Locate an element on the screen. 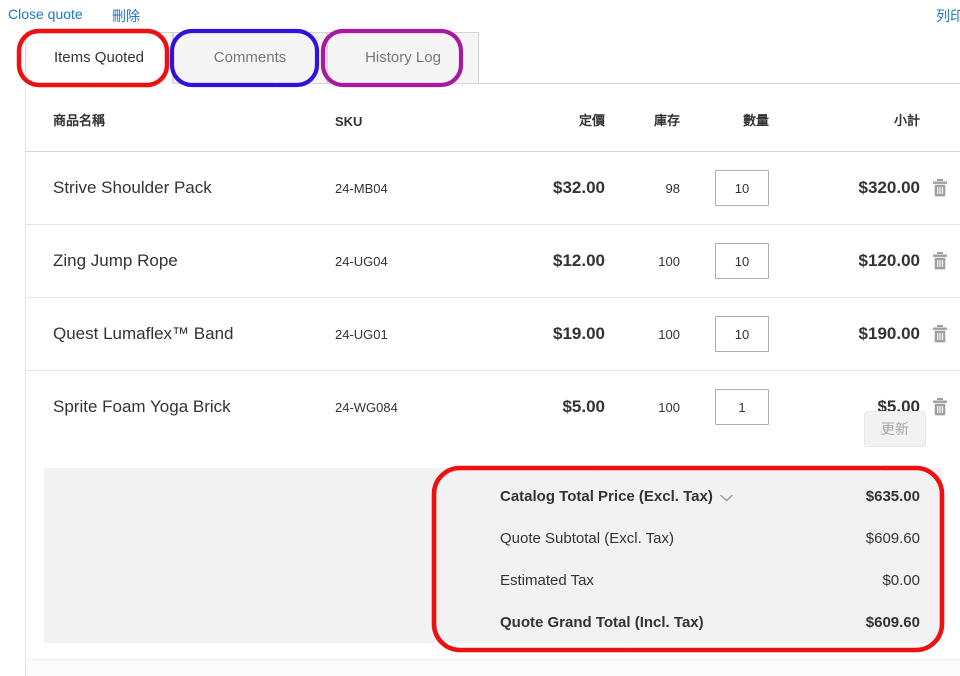 This screenshot has height=676, width=960. cell-sku: 24-UG01 is located at coordinates (410, 334).